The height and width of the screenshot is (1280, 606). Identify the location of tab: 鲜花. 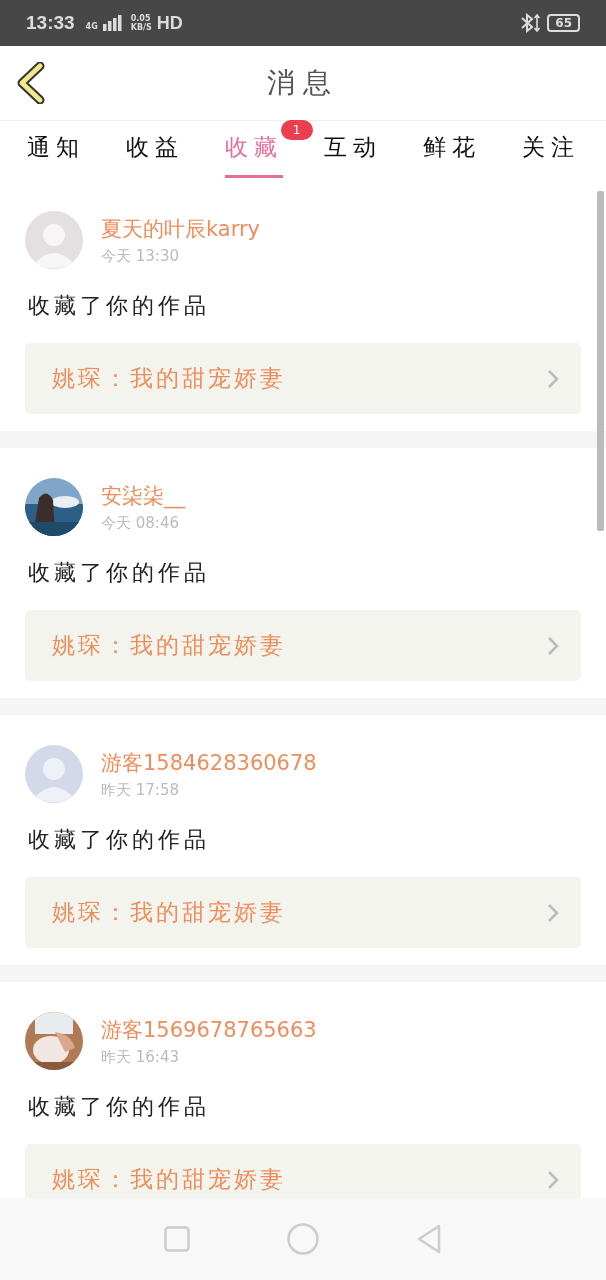
(451, 151).